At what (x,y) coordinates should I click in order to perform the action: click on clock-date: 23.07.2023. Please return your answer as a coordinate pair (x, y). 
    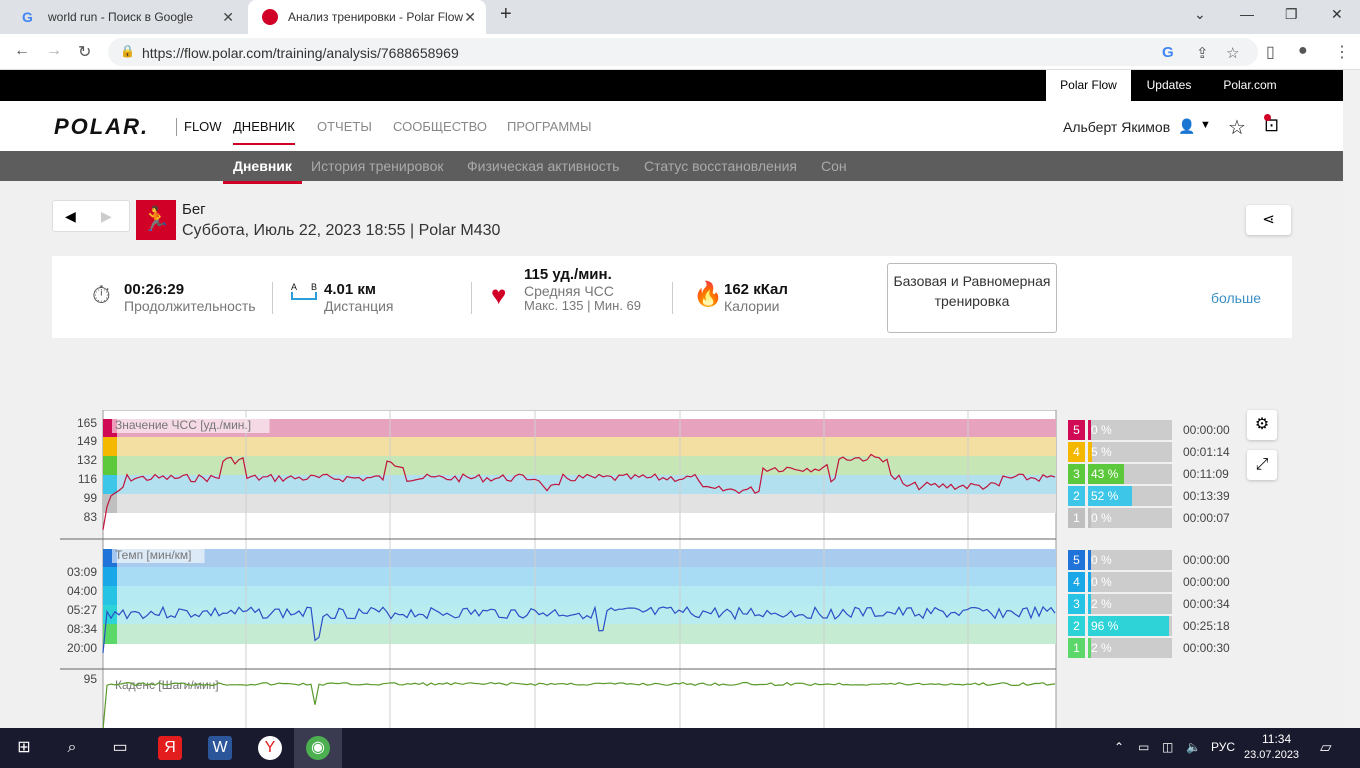
    Looking at the image, I should click on (1271, 755).